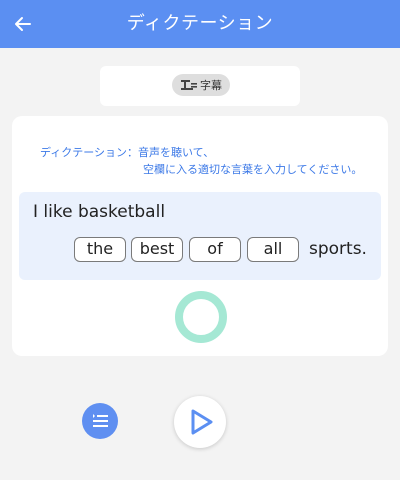 The image size is (400, 480). What do you see at coordinates (99, 212) in the screenshot?
I see `sentence-start: I like basketball` at bounding box center [99, 212].